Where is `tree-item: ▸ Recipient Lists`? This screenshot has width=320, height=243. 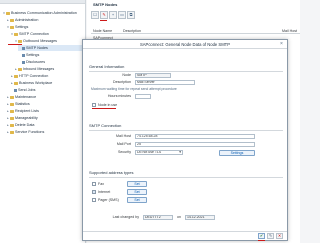 tree-item: ▸ Recipient Lists is located at coordinates (46, 111).